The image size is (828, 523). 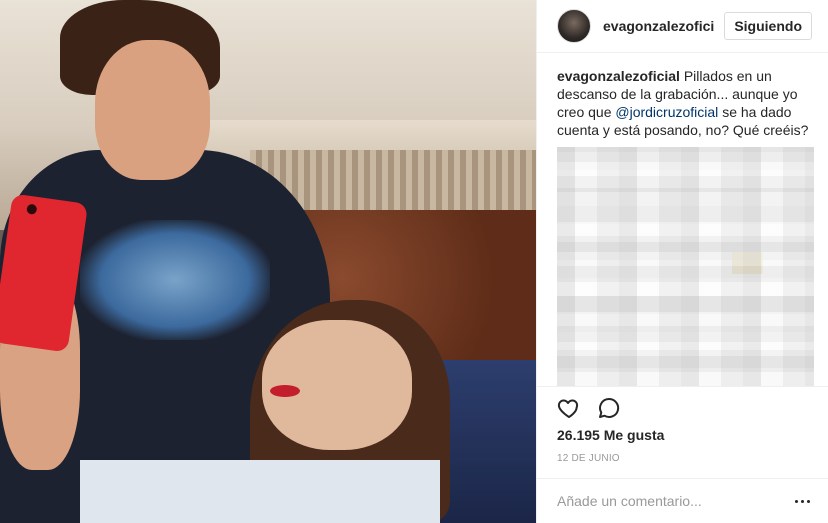 What do you see at coordinates (674, 501) in the screenshot?
I see `comment-input` at bounding box center [674, 501].